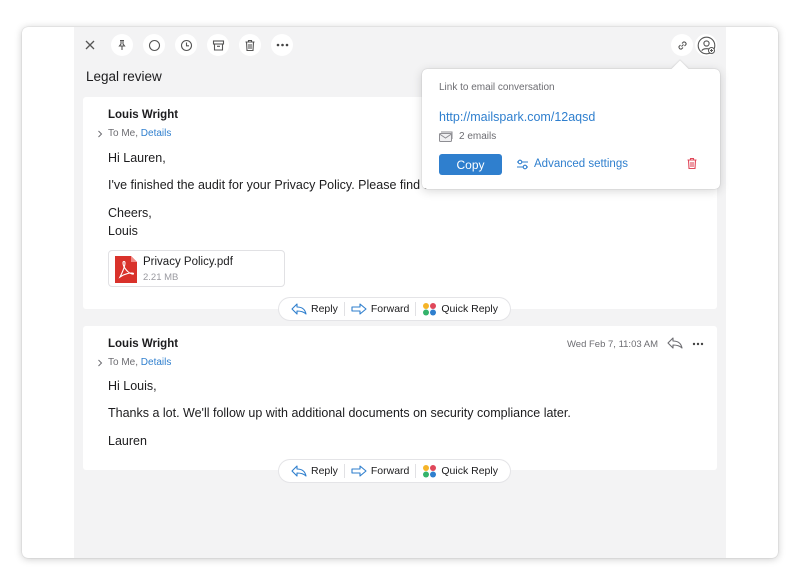  I want to click on message-actions-2: Reply Forward Quick Reply, so click(394, 471).